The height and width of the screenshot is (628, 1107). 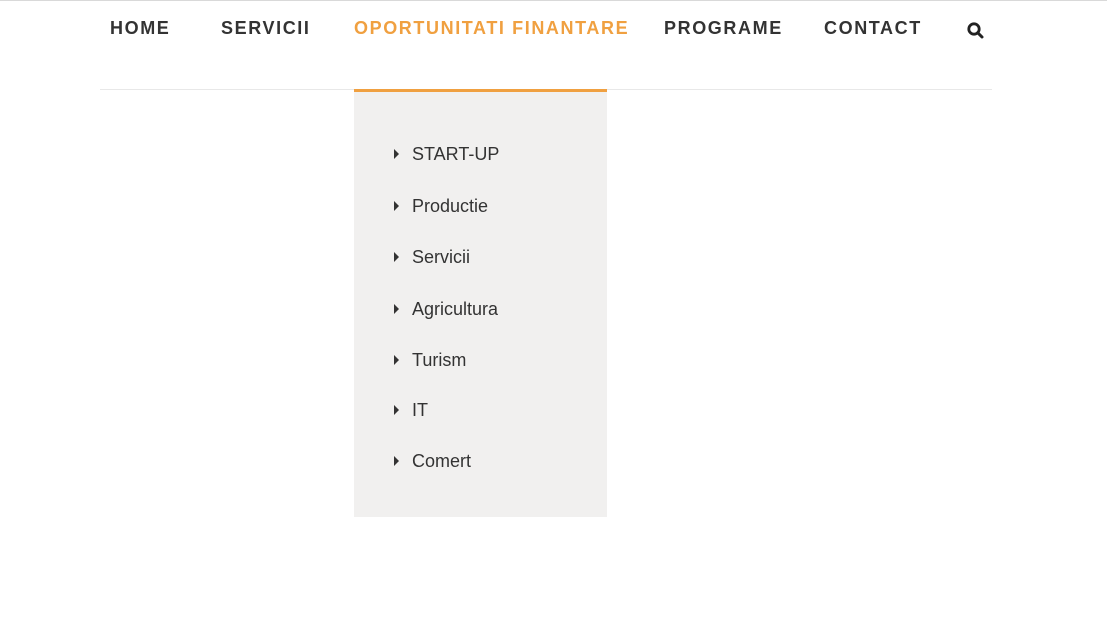 I want to click on dropdown-item-servicii: Servicii, so click(x=432, y=257).